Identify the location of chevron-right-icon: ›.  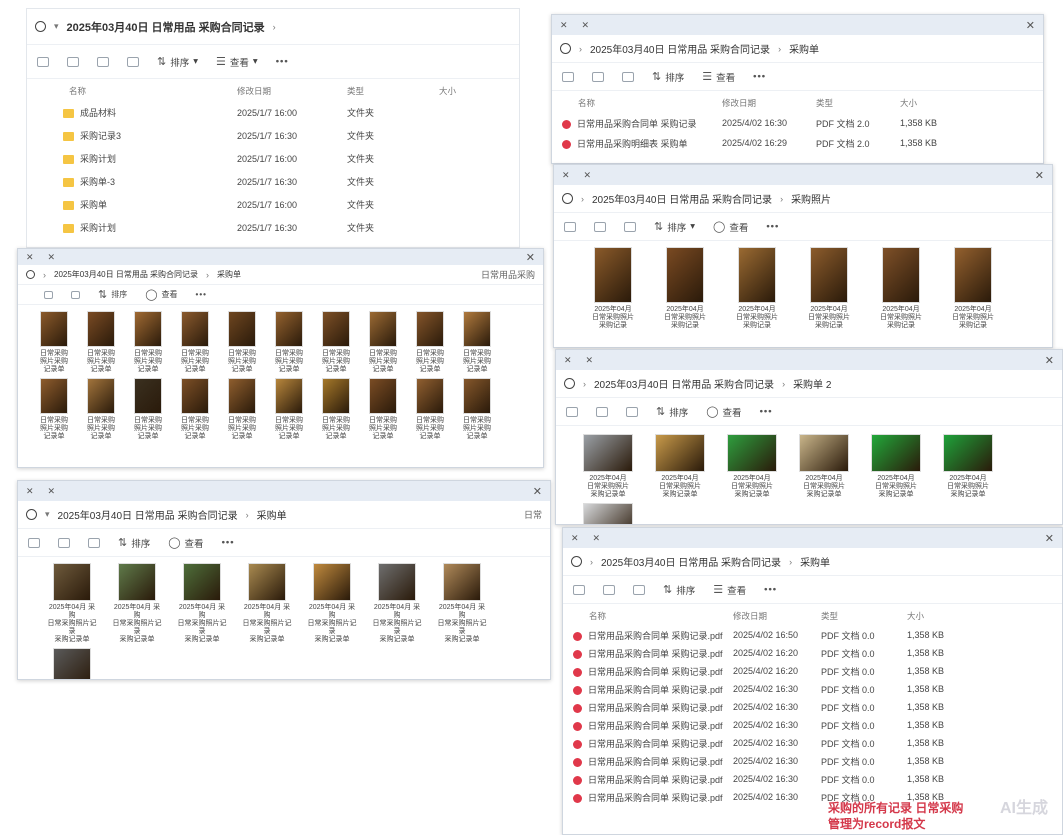
(274, 27).